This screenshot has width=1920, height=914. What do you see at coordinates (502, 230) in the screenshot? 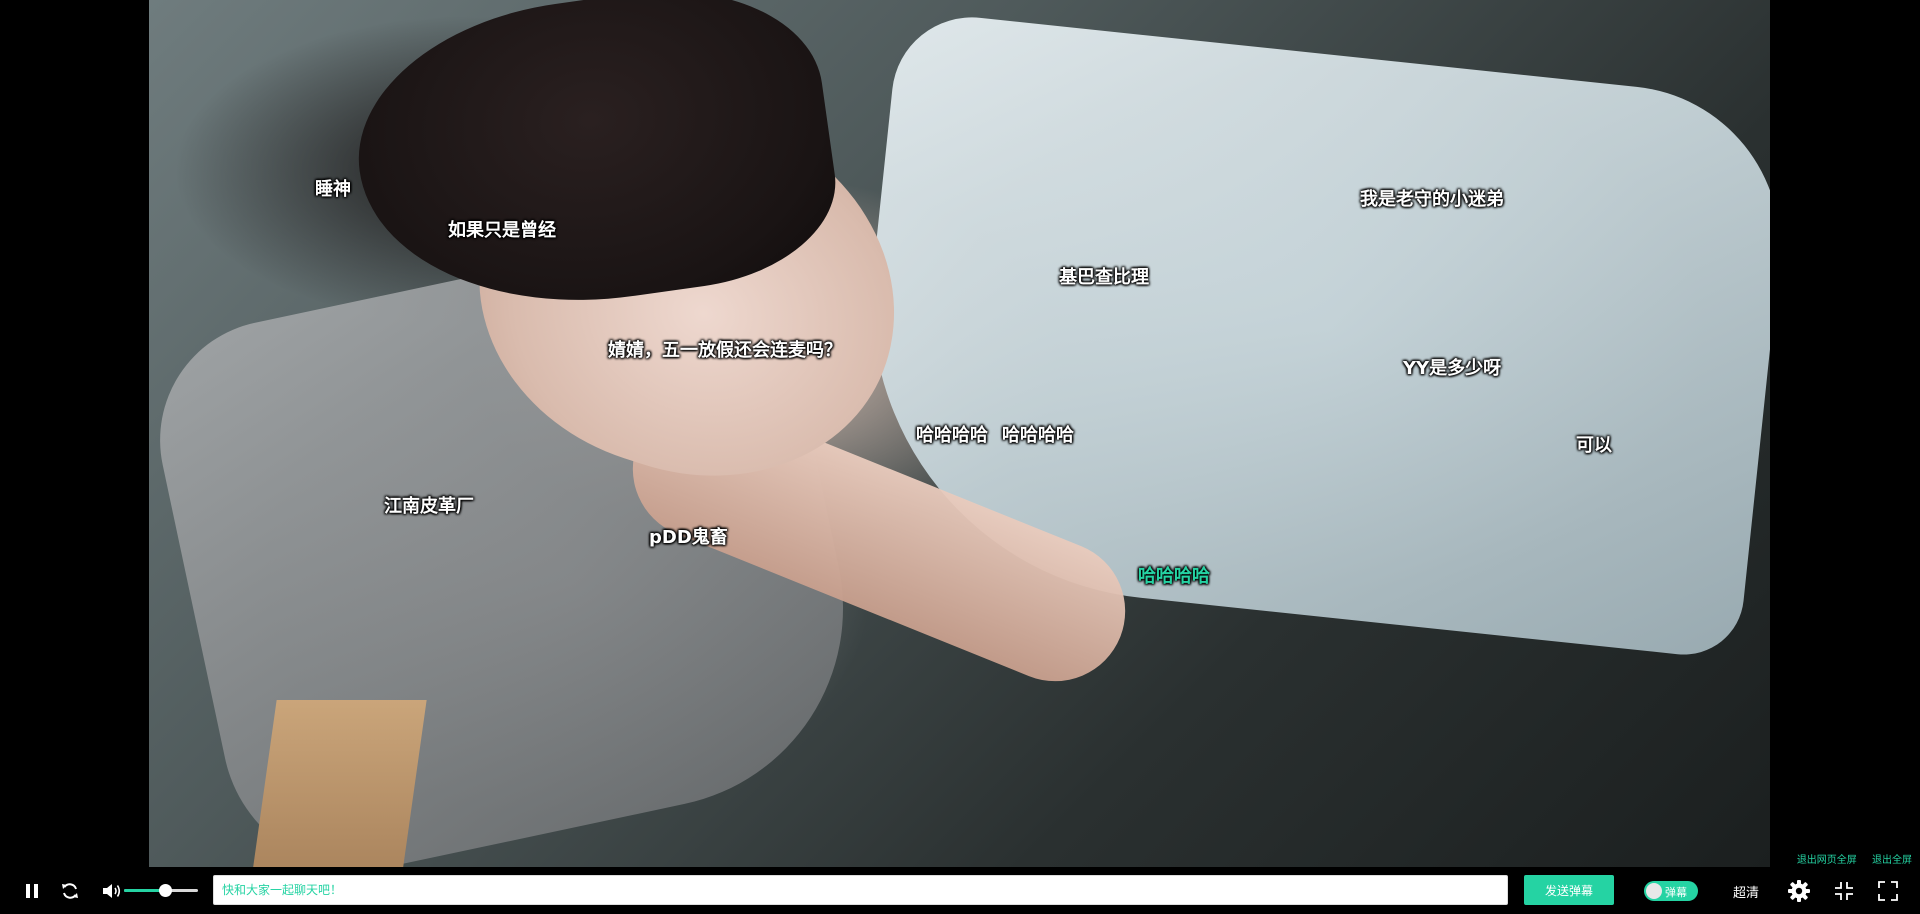
I see `danmaku-comment: 如果只是曾经` at bounding box center [502, 230].